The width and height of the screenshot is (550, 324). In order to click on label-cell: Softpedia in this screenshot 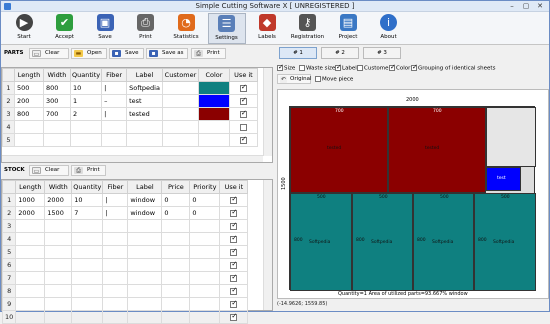, I will do `click(144, 88)`.